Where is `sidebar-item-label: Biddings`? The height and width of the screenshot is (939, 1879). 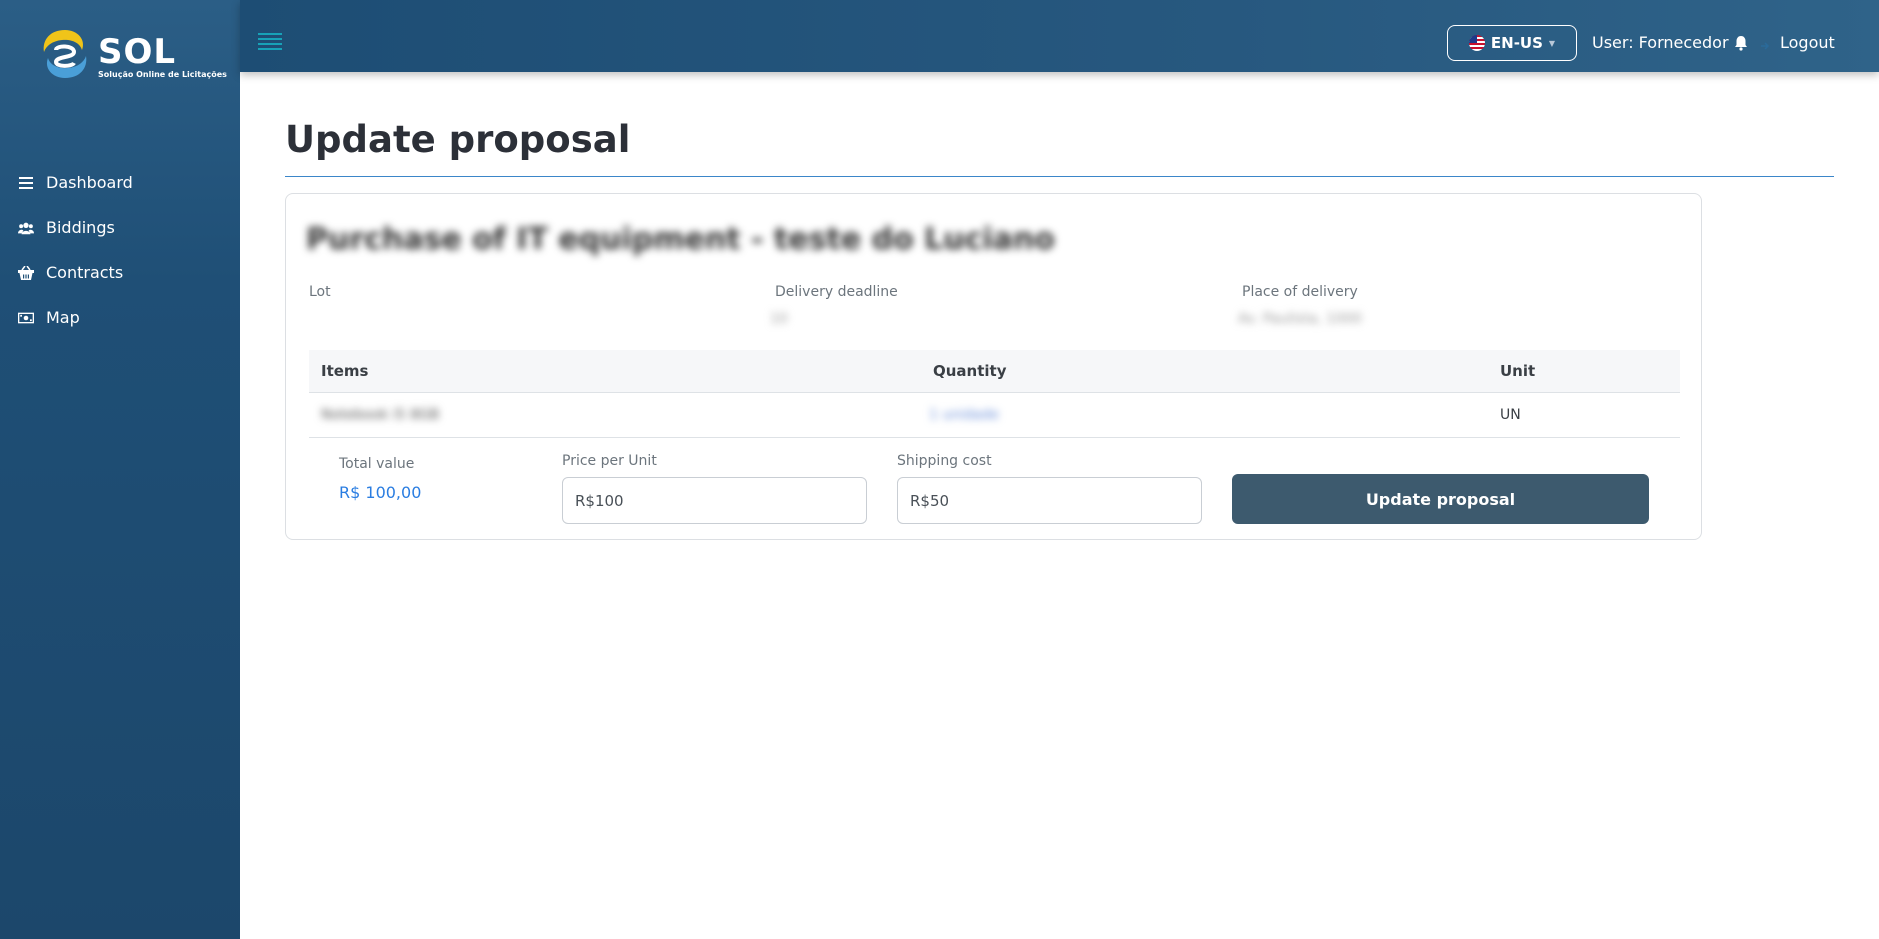 sidebar-item-label: Biddings is located at coordinates (80, 227).